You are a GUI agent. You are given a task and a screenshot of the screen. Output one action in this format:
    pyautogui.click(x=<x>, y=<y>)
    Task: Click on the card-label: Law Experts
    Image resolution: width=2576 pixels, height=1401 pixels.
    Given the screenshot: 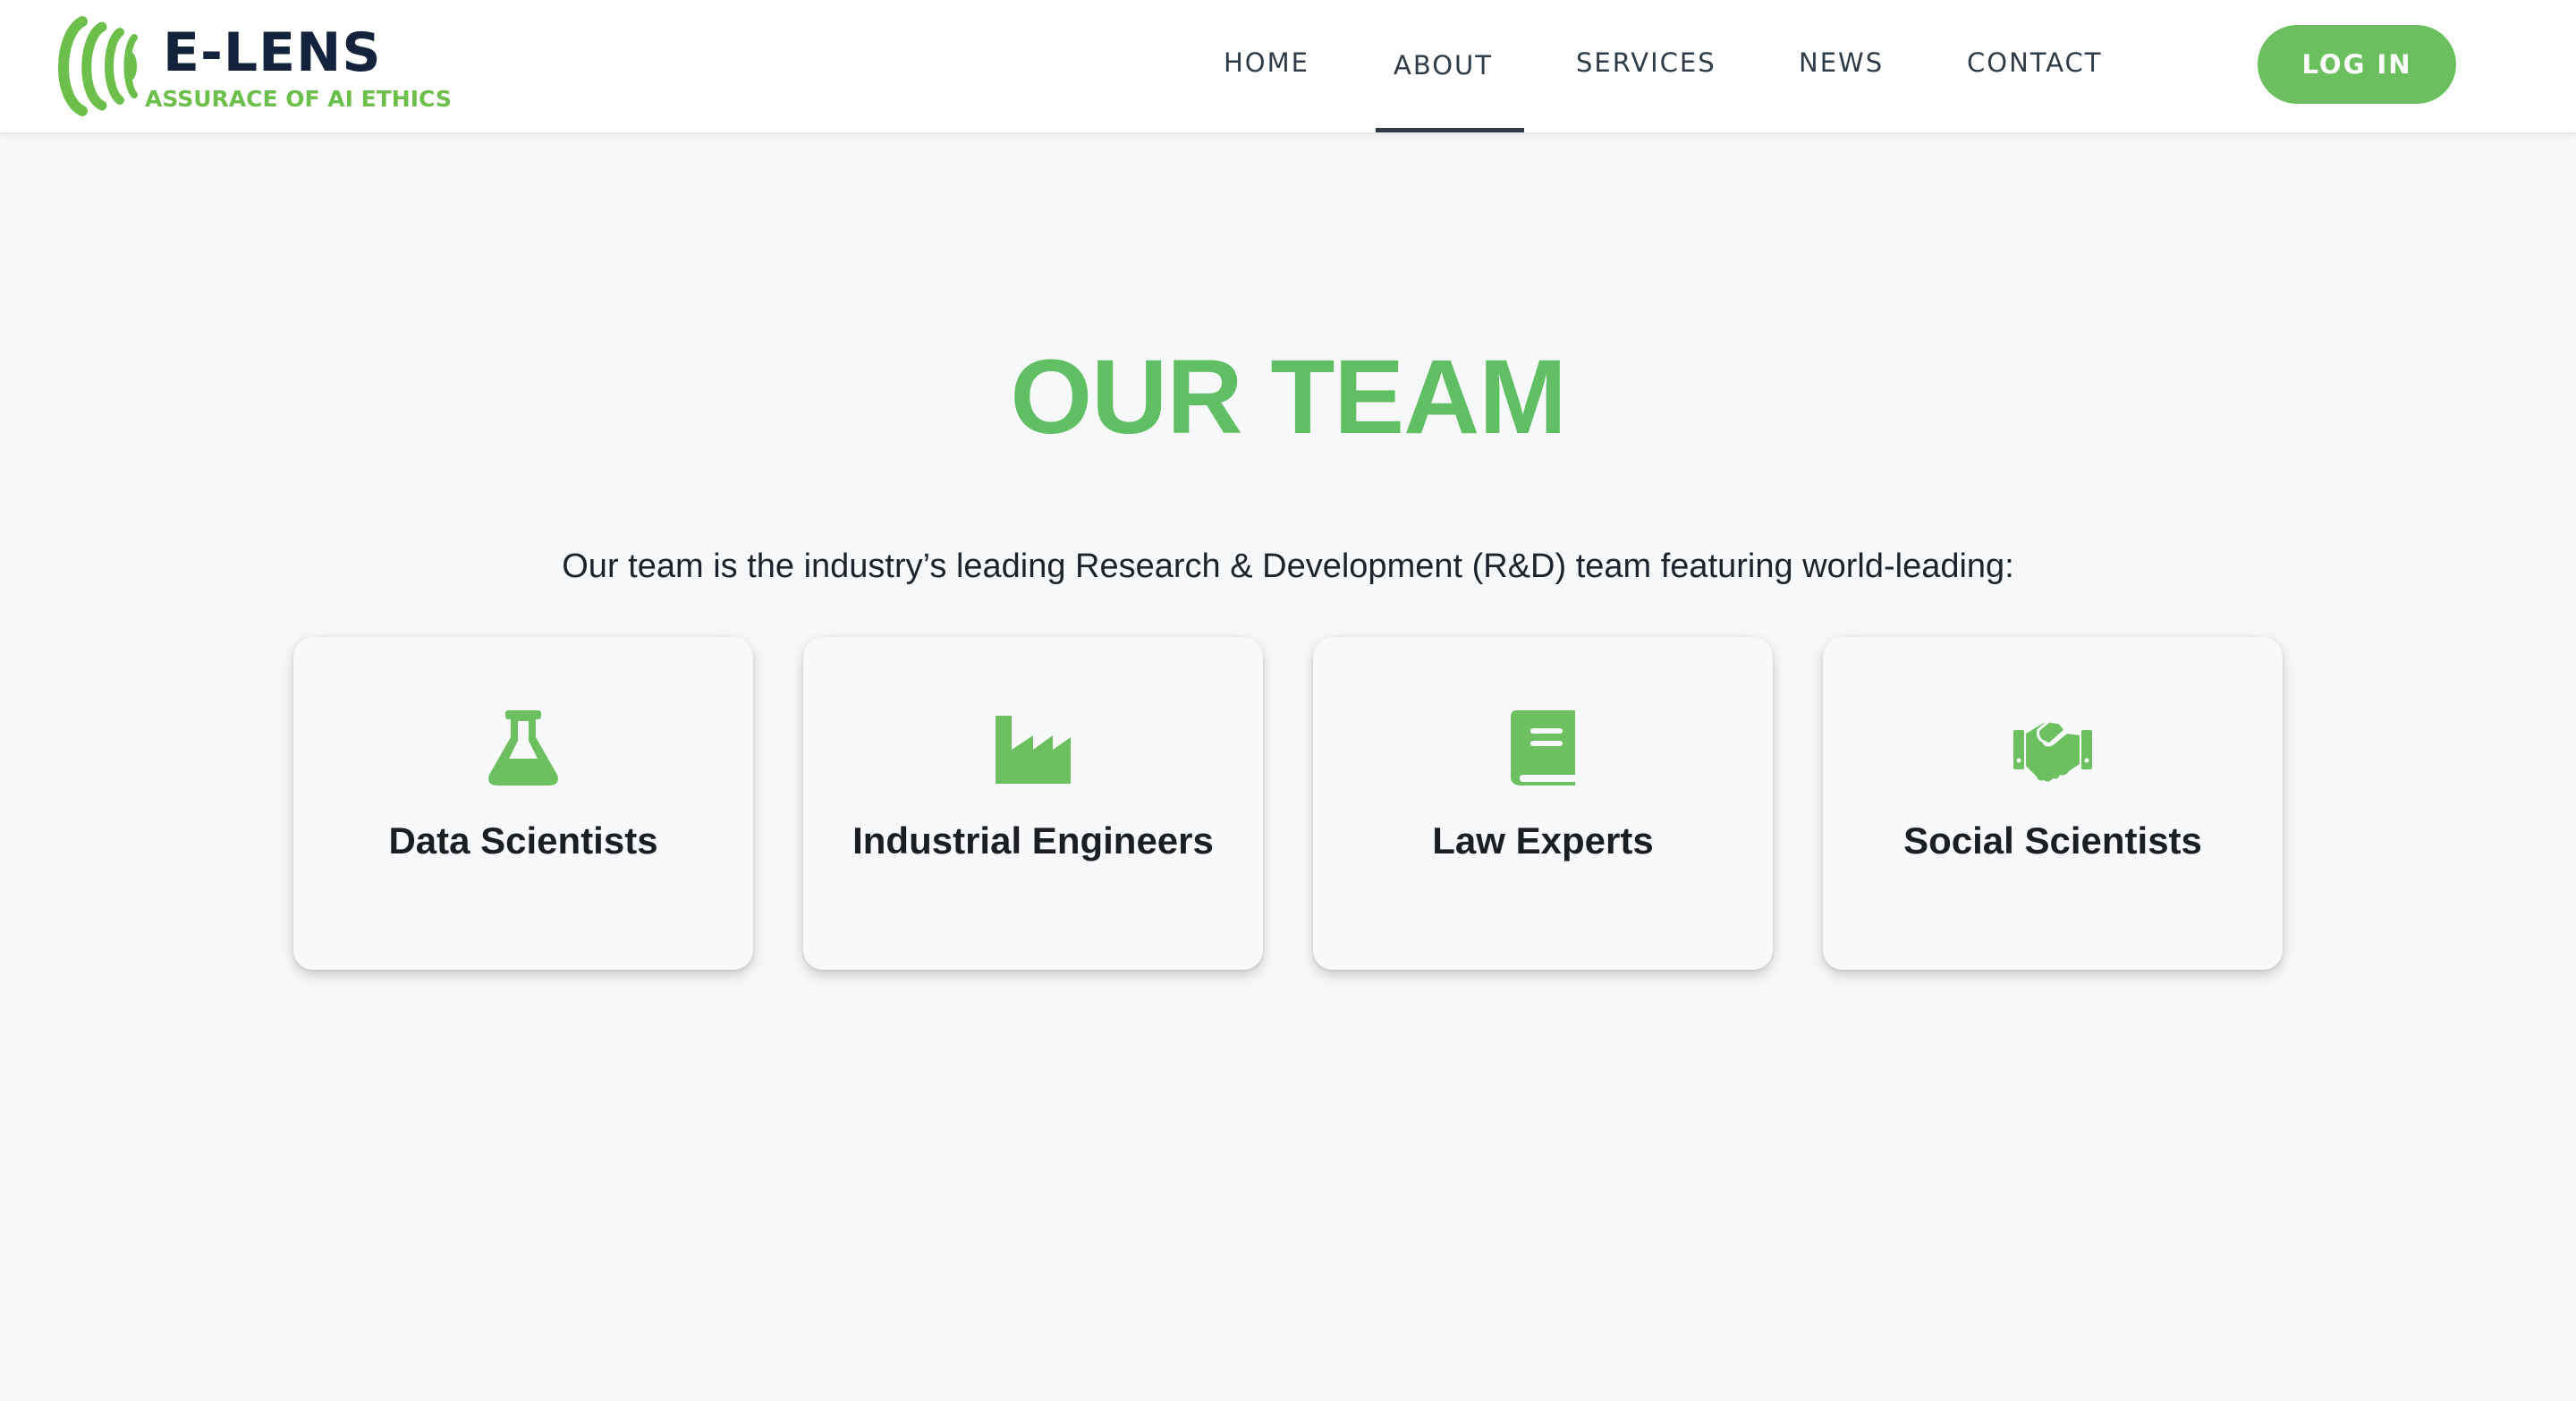 What is the action you would take?
    pyautogui.click(x=1543, y=840)
    